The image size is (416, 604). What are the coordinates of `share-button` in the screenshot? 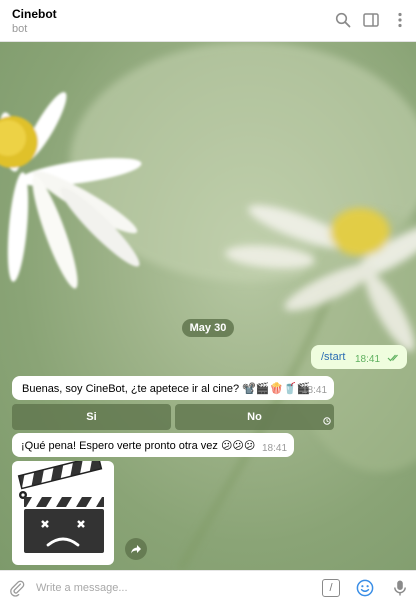 It's located at (136, 549).